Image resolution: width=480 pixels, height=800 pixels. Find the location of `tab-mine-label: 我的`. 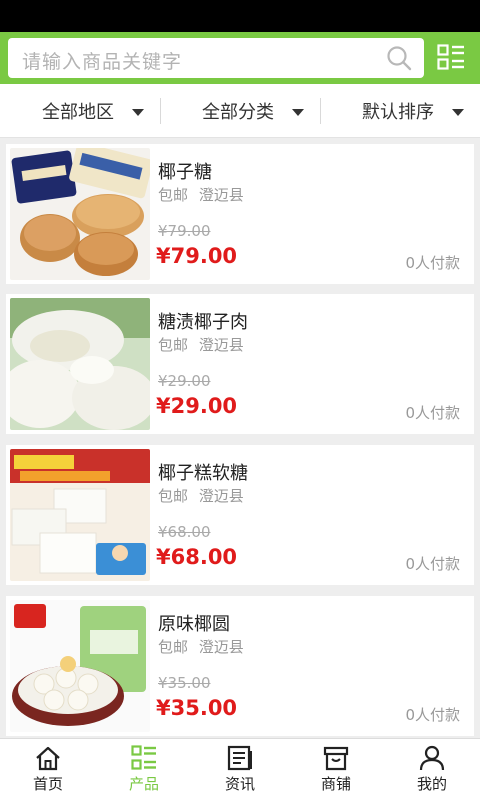

tab-mine-label: 我的 is located at coordinates (431, 784).